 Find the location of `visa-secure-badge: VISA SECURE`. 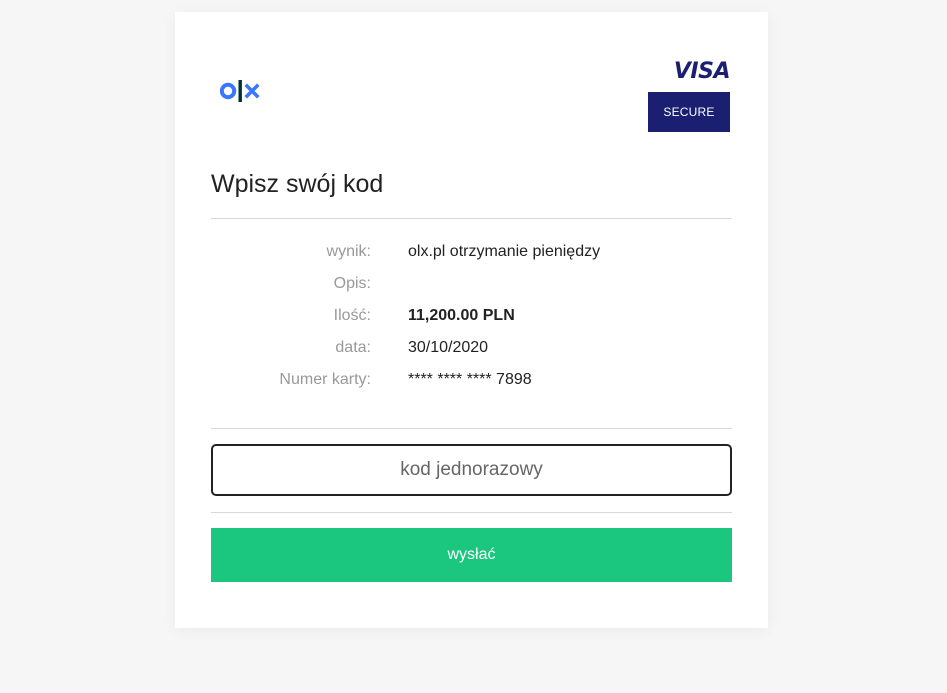

visa-secure-badge: VISA SECURE is located at coordinates (689, 95).